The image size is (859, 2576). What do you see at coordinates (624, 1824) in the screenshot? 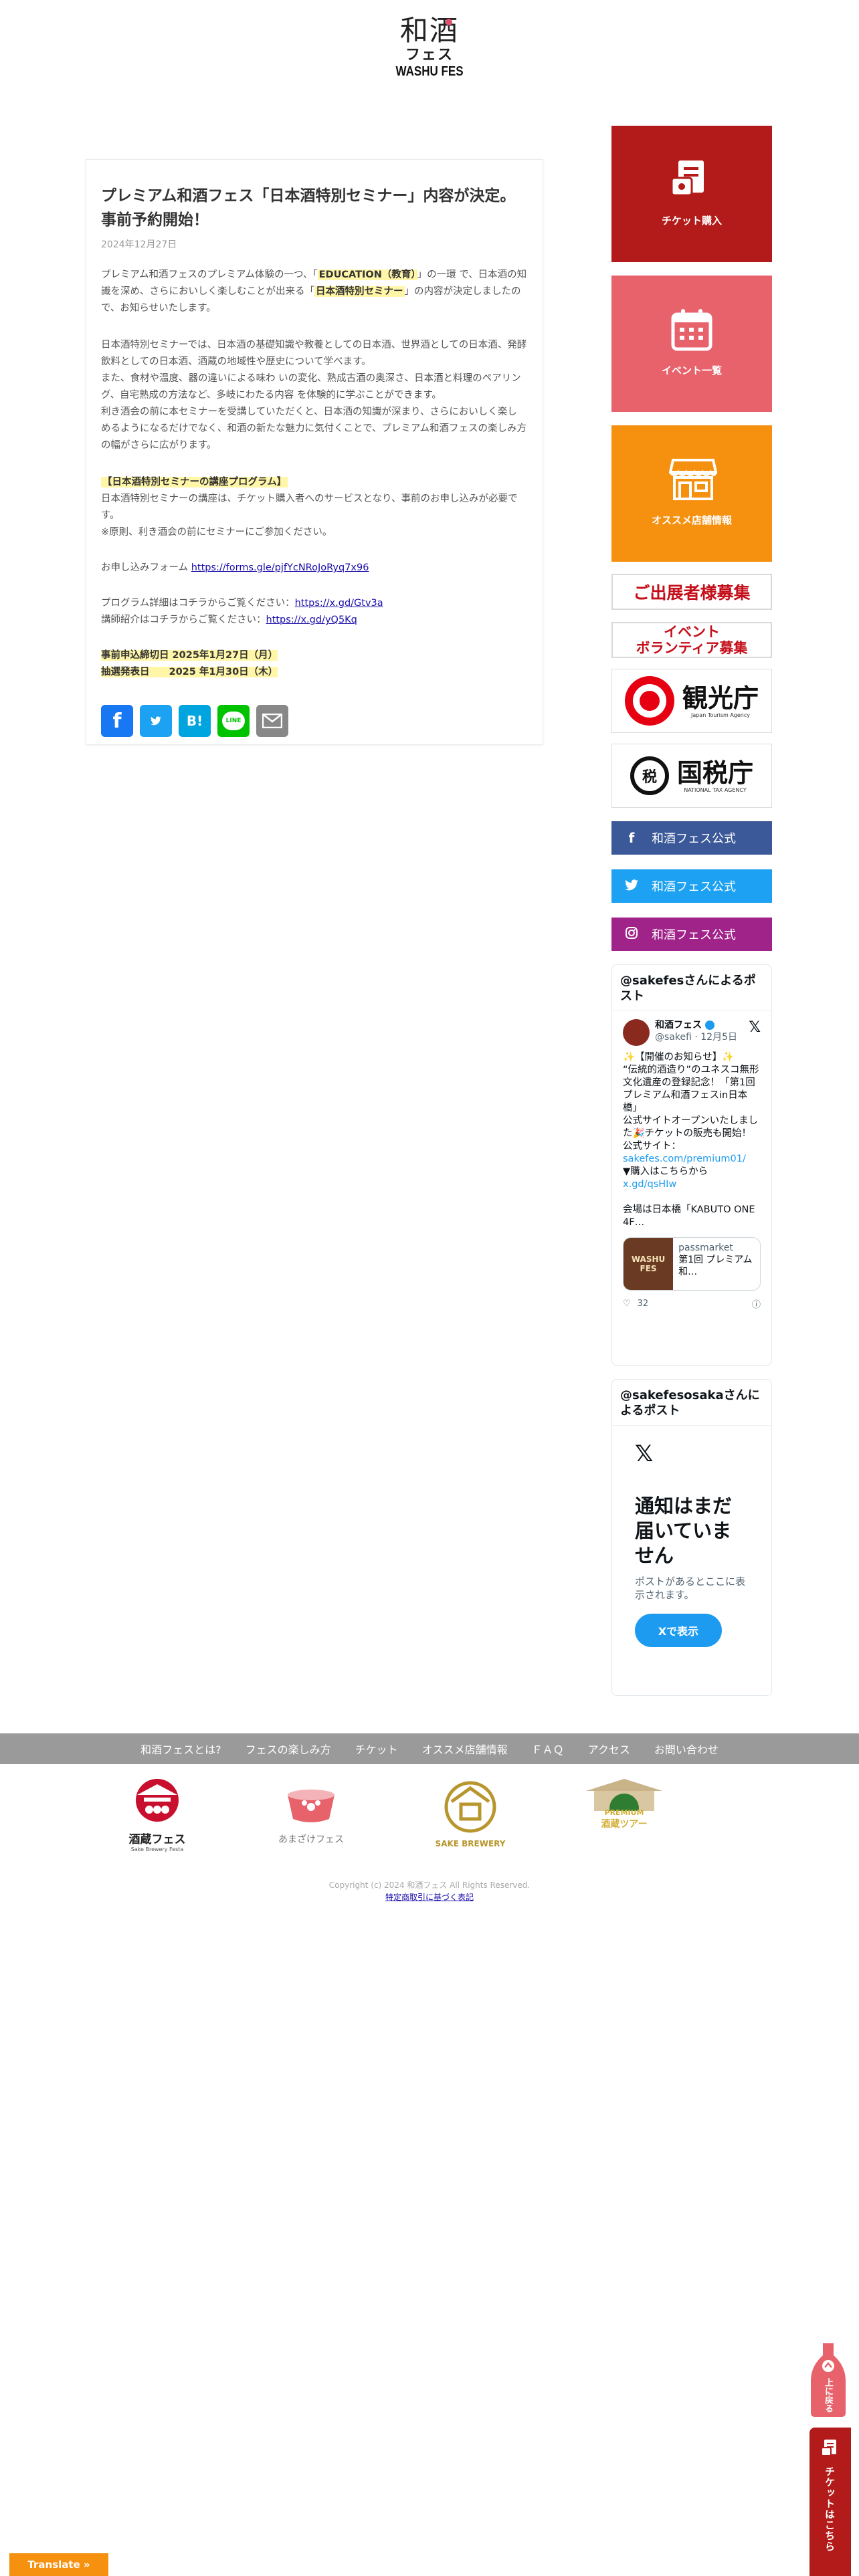
I see `sakagura-tour-text: 酒蔵ツアー` at bounding box center [624, 1824].